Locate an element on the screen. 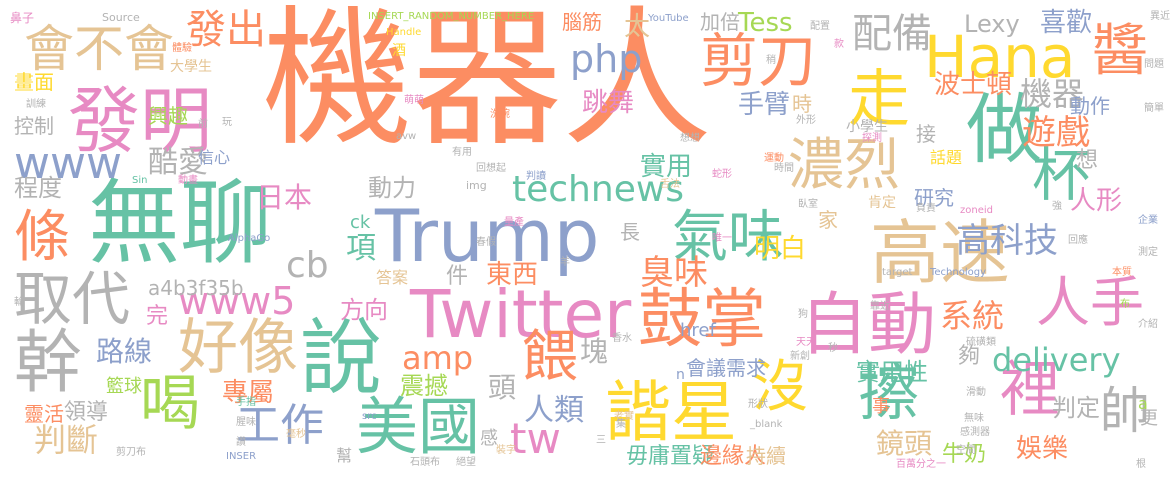  word-nongl: 濃烈 is located at coordinates (844, 165).